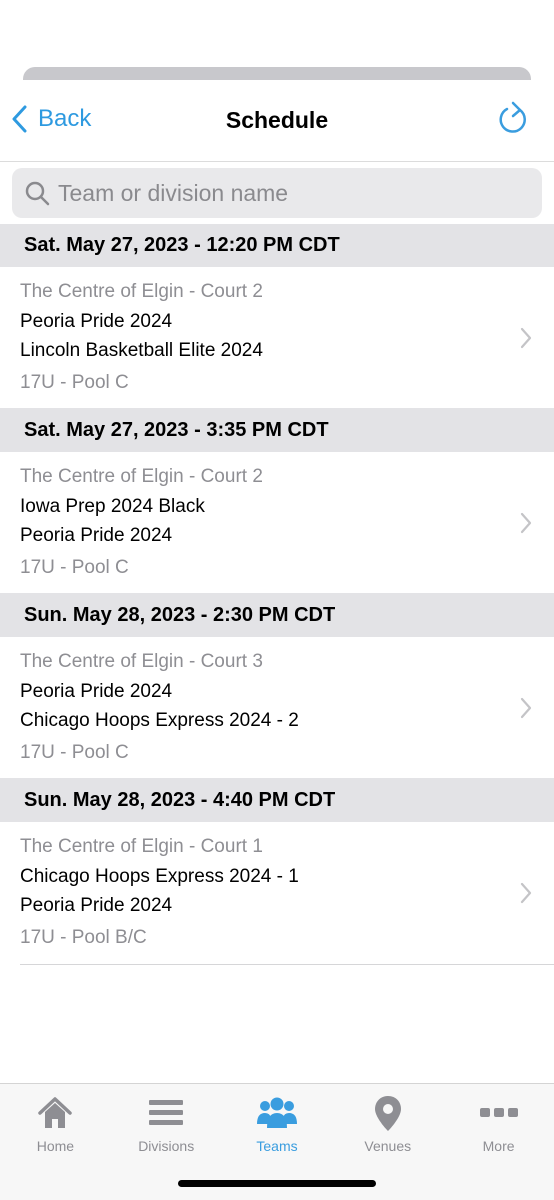  I want to click on map-pin-icon, so click(387, 1113).